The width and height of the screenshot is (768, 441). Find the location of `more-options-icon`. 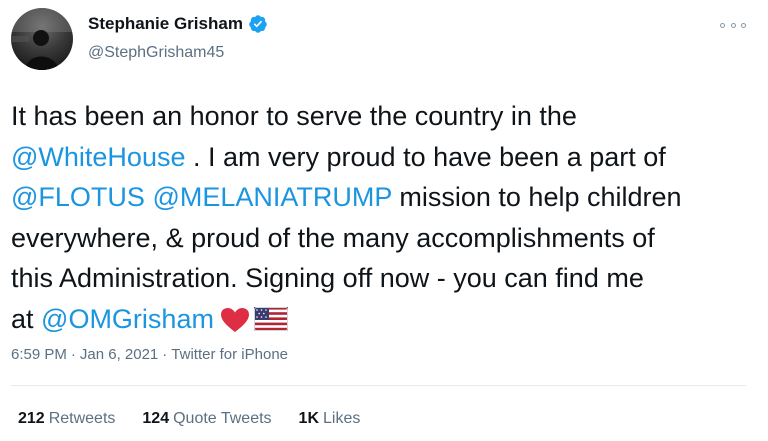

more-options-icon is located at coordinates (733, 25).